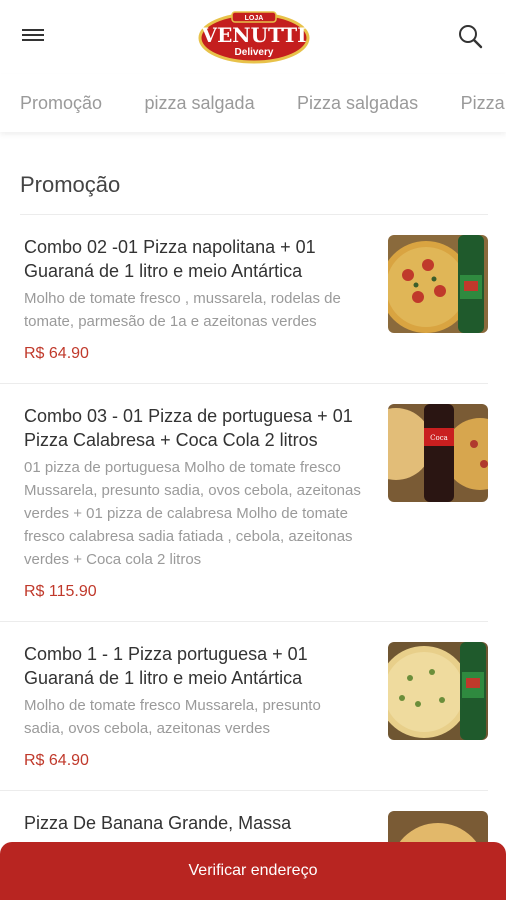 The image size is (506, 900). What do you see at coordinates (470, 36) in the screenshot?
I see `search-icon` at bounding box center [470, 36].